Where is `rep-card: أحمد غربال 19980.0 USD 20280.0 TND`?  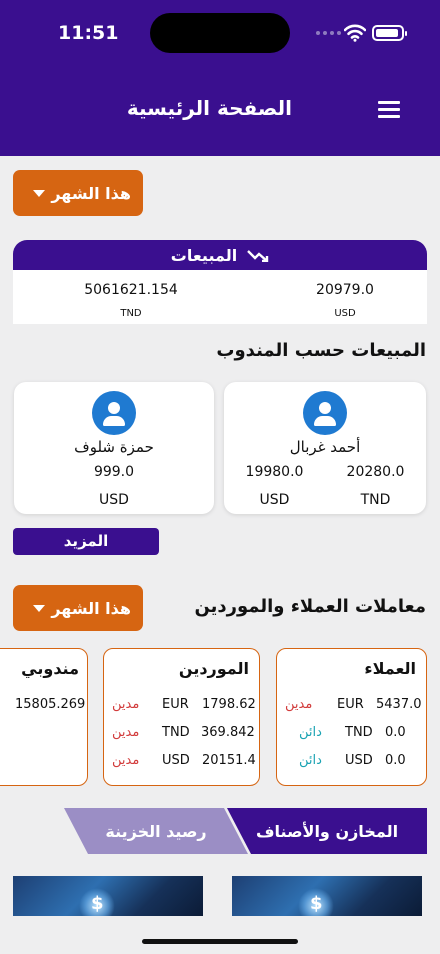 rep-card: أحمد غربال 19980.0 USD 20280.0 TND is located at coordinates (325, 448).